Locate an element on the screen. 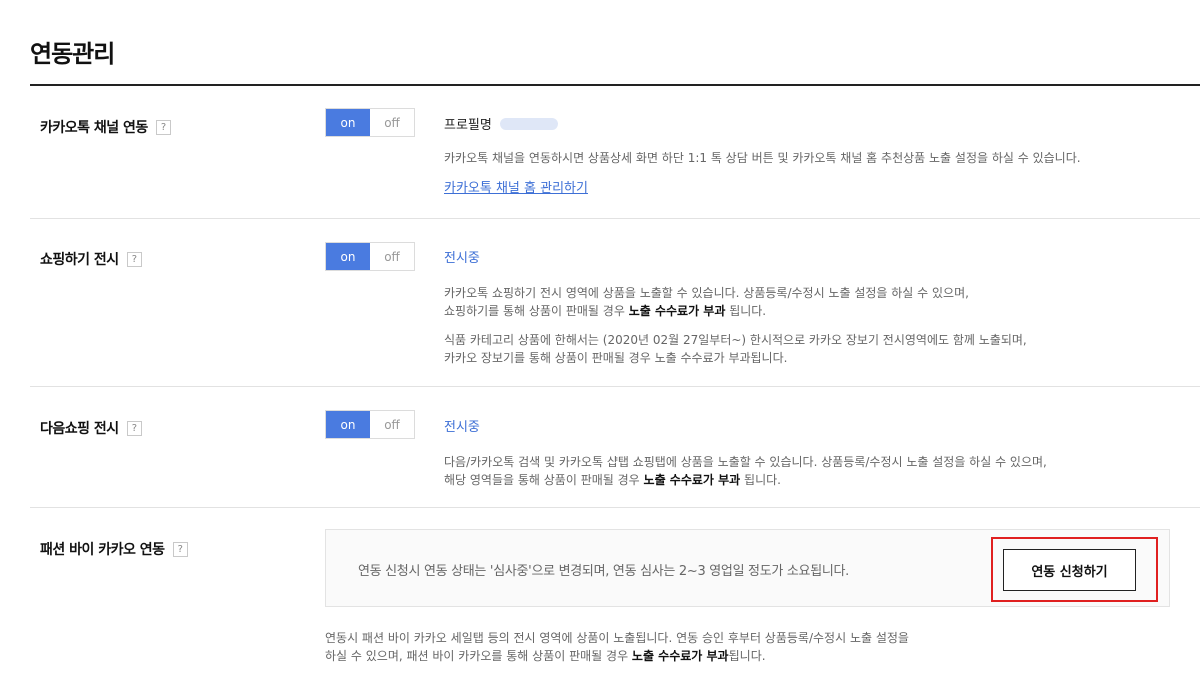 This screenshot has width=1200, height=682. profile-label: 프로필명 is located at coordinates (468, 125).